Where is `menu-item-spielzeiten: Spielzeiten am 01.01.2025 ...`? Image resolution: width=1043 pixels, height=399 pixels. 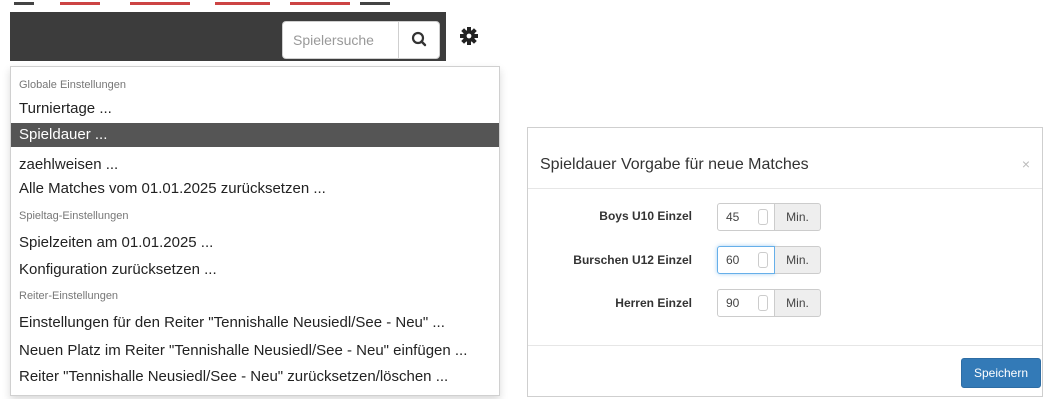 menu-item-spielzeiten: Spielzeiten am 01.01.2025 ... is located at coordinates (255, 243).